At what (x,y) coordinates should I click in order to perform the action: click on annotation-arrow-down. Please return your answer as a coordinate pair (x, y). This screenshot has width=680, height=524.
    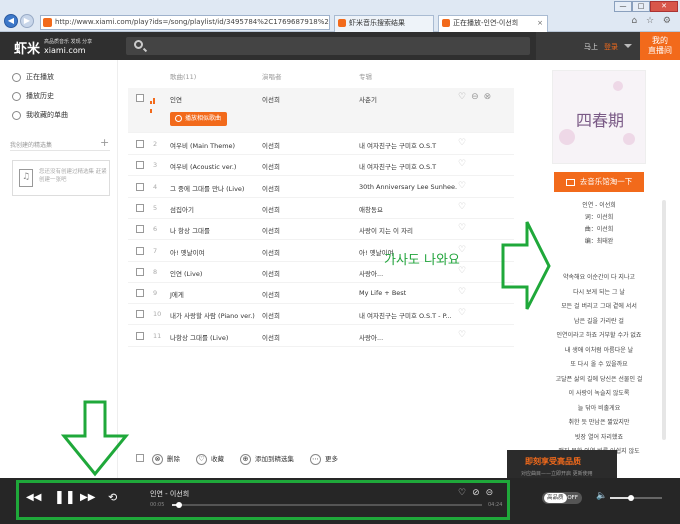
    Looking at the image, I should click on (95, 438).